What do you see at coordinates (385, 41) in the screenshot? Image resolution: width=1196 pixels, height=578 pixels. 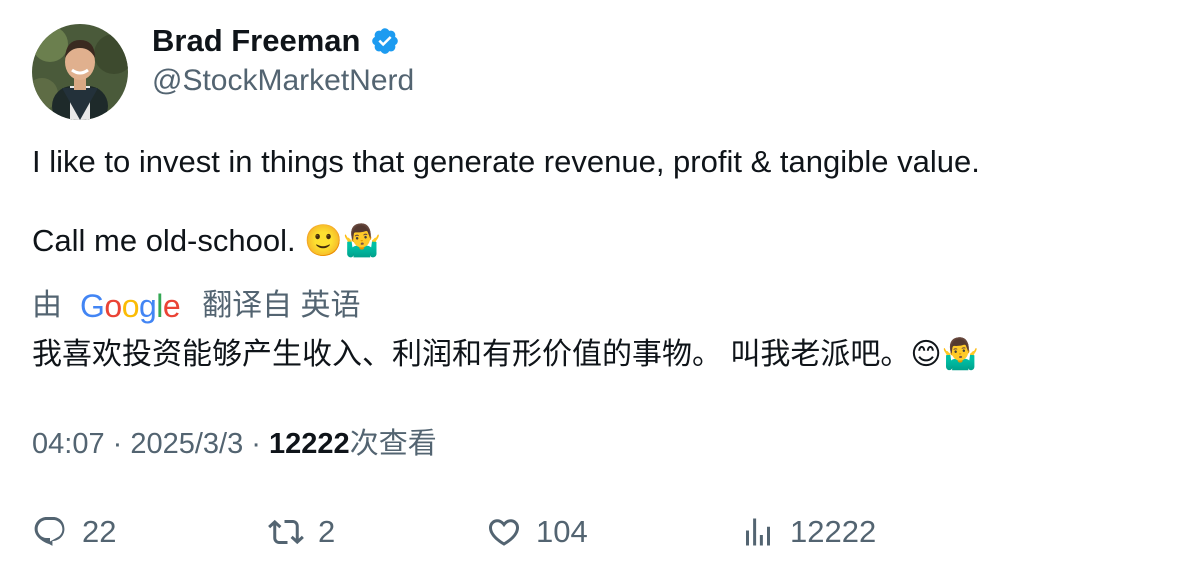 I see `verified-badge-icon` at bounding box center [385, 41].